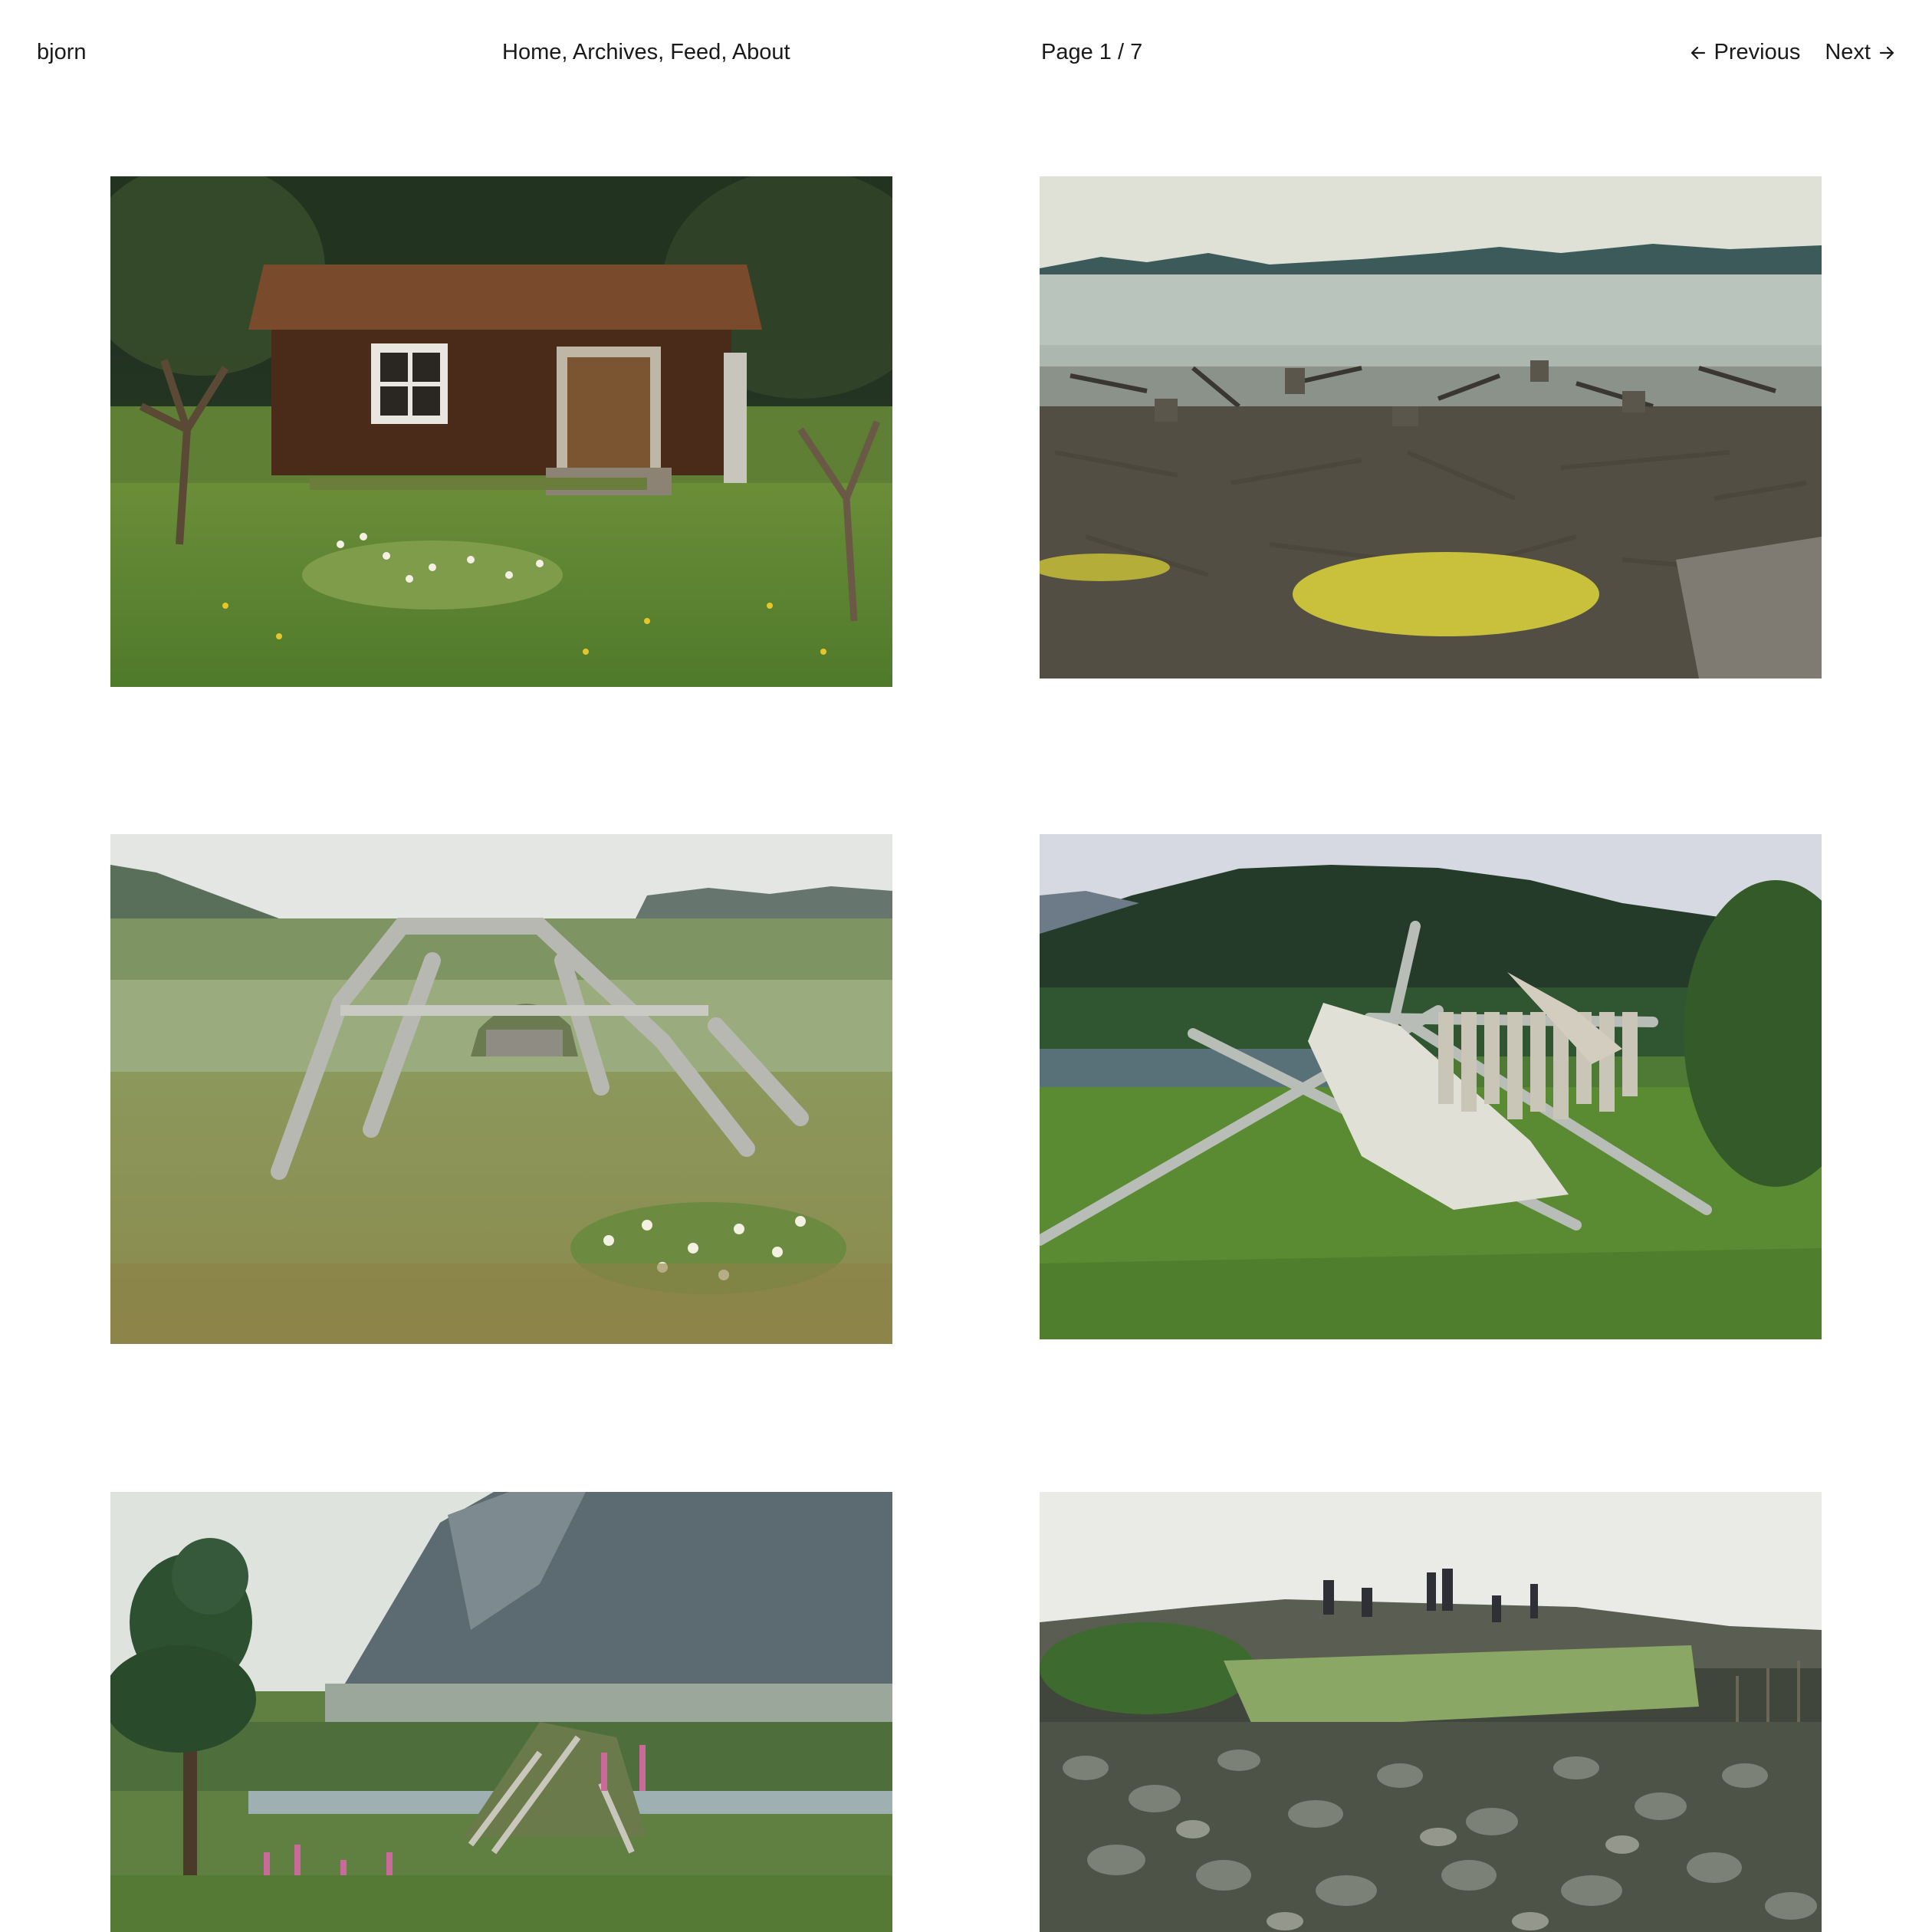  I want to click on arrow-right-icon, so click(1887, 53).